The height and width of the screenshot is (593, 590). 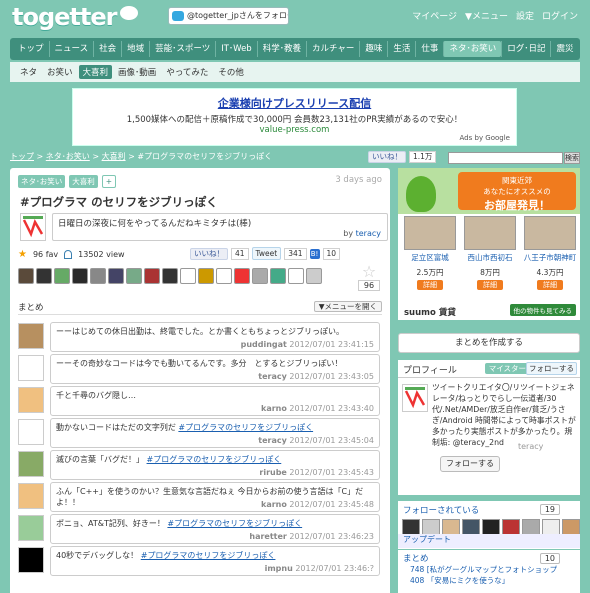 I want to click on ad-title: 企業様向けプレスリリース配信, so click(x=294, y=103).